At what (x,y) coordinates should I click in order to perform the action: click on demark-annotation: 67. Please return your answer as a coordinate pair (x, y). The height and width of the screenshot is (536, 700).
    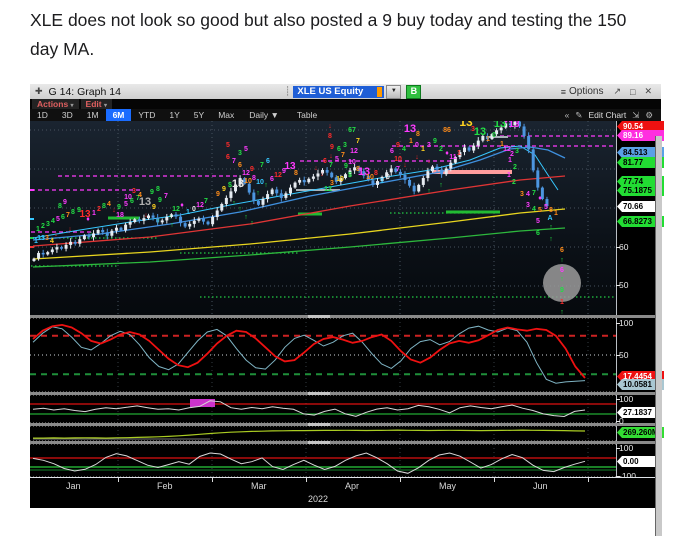
    Looking at the image, I should click on (352, 130).